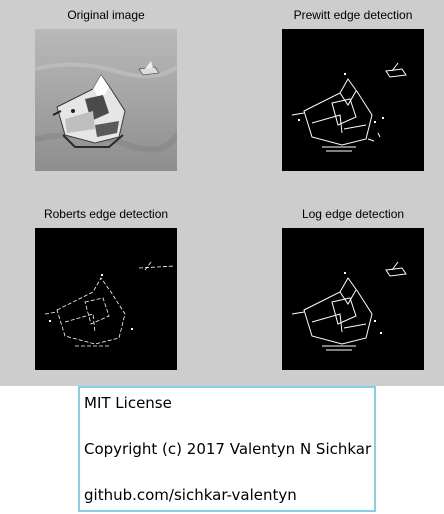 This screenshot has height=514, width=444. What do you see at coordinates (190, 495) in the screenshot?
I see `github-link: github.com/sichkar-valentyn` at bounding box center [190, 495].